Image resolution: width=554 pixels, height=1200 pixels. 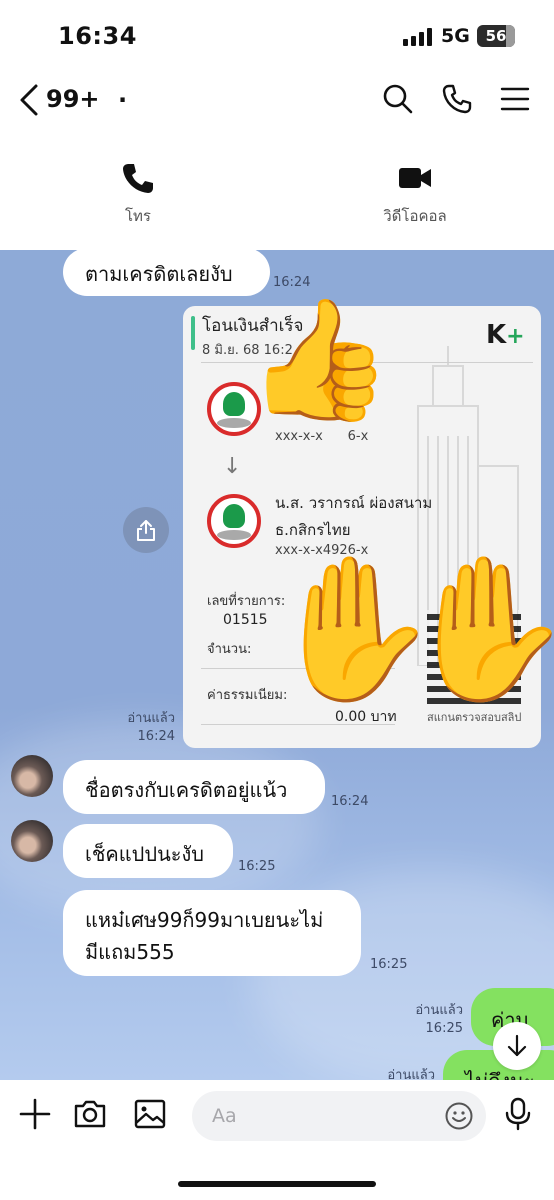 What do you see at coordinates (137, 216) in the screenshot?
I see `voice-call-label: โทร` at bounding box center [137, 216].